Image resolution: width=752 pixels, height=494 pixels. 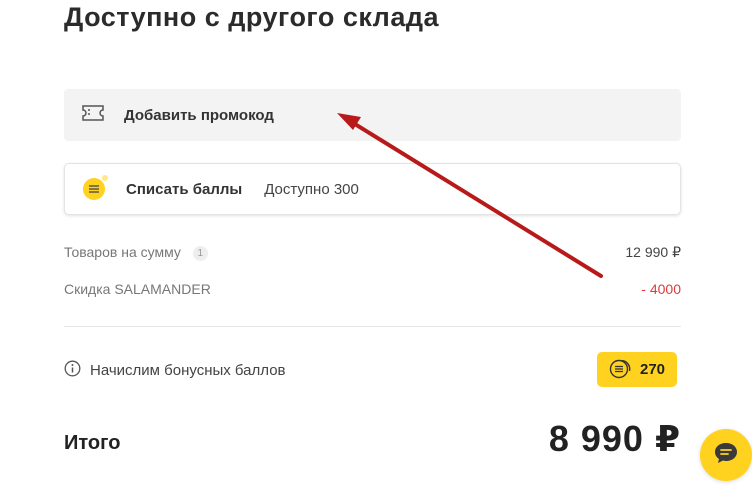 I want to click on items-count-badge: 1, so click(x=200, y=253).